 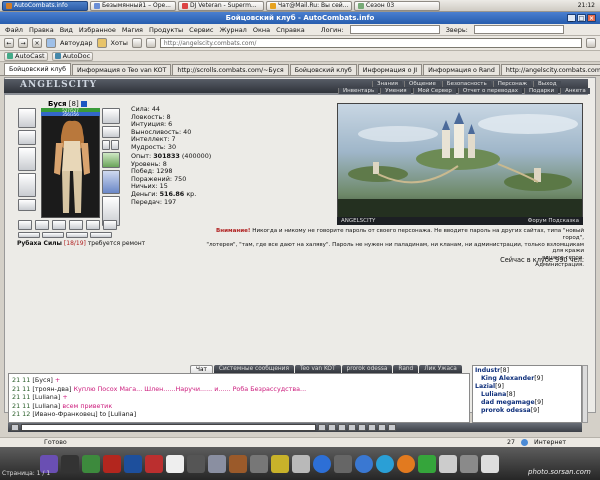 I want to click on menu-products: Продукты, so click(x=166, y=30).